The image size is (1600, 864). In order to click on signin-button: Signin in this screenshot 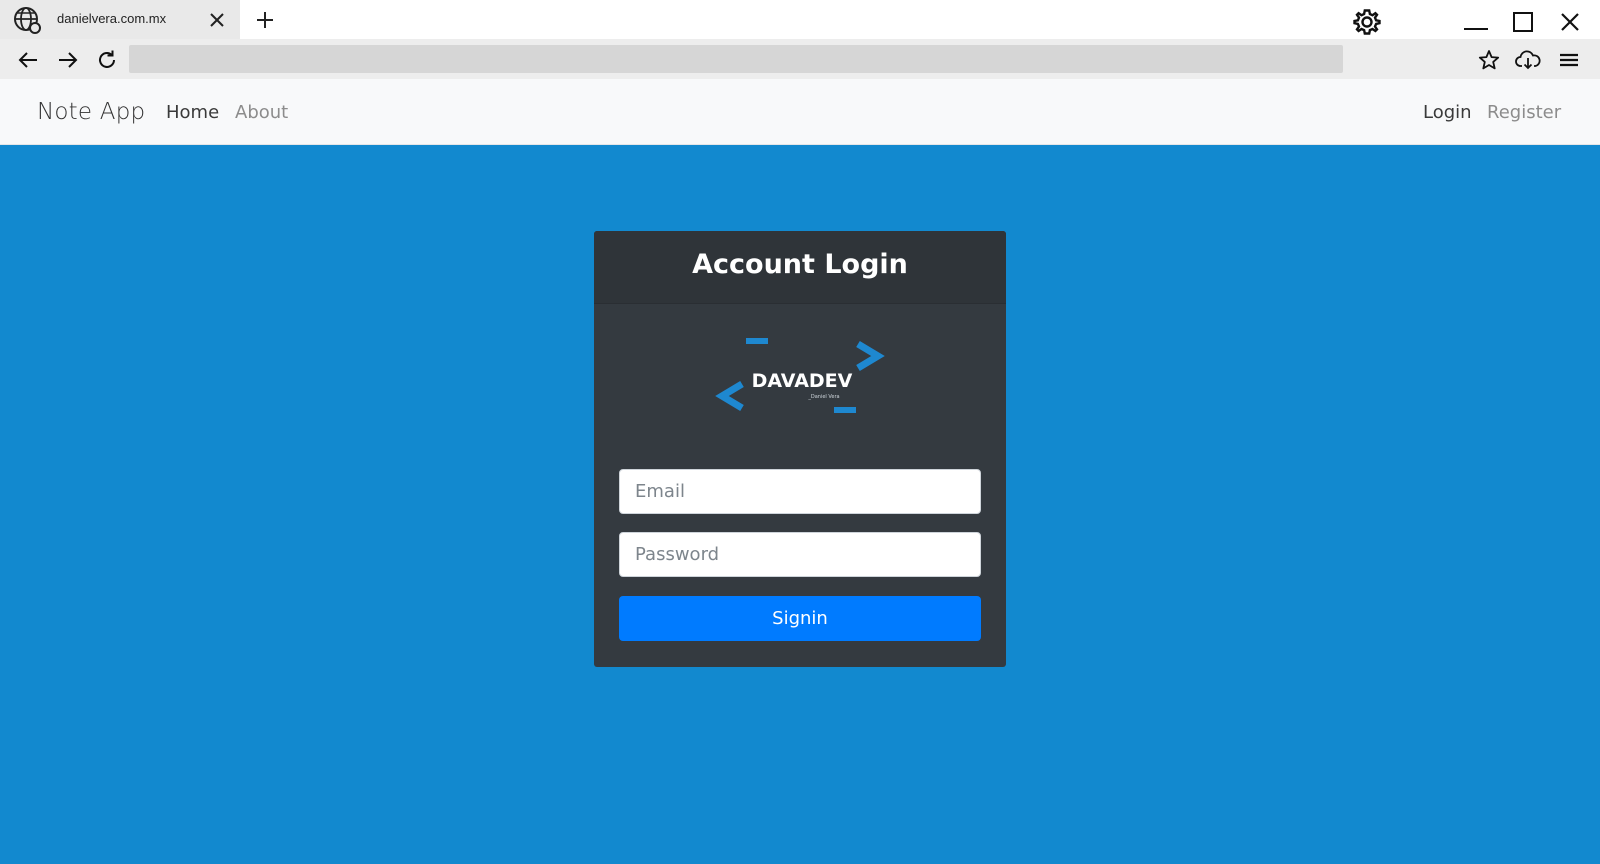, I will do `click(800, 618)`.